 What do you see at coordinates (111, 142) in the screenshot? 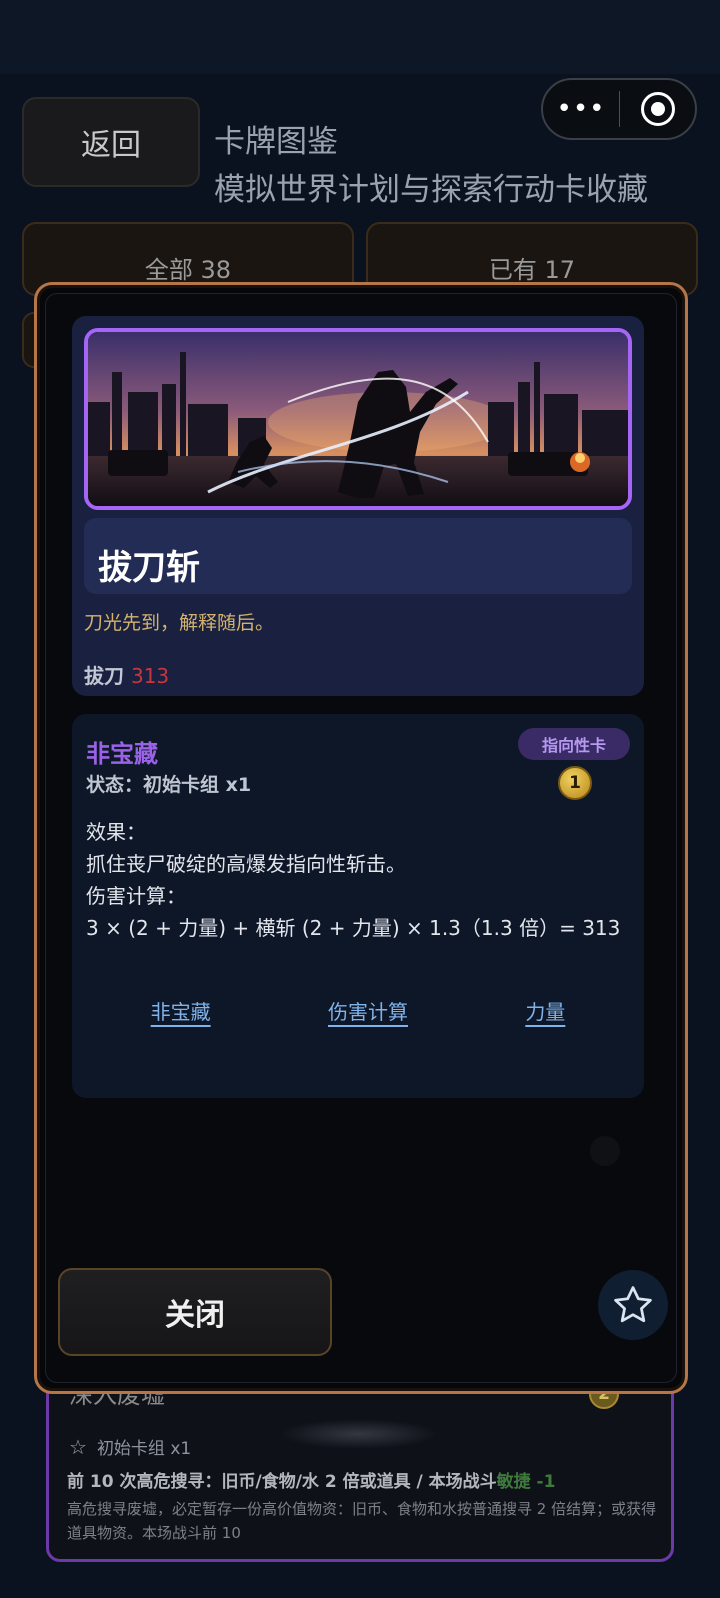
I see `back-button: 返回` at bounding box center [111, 142].